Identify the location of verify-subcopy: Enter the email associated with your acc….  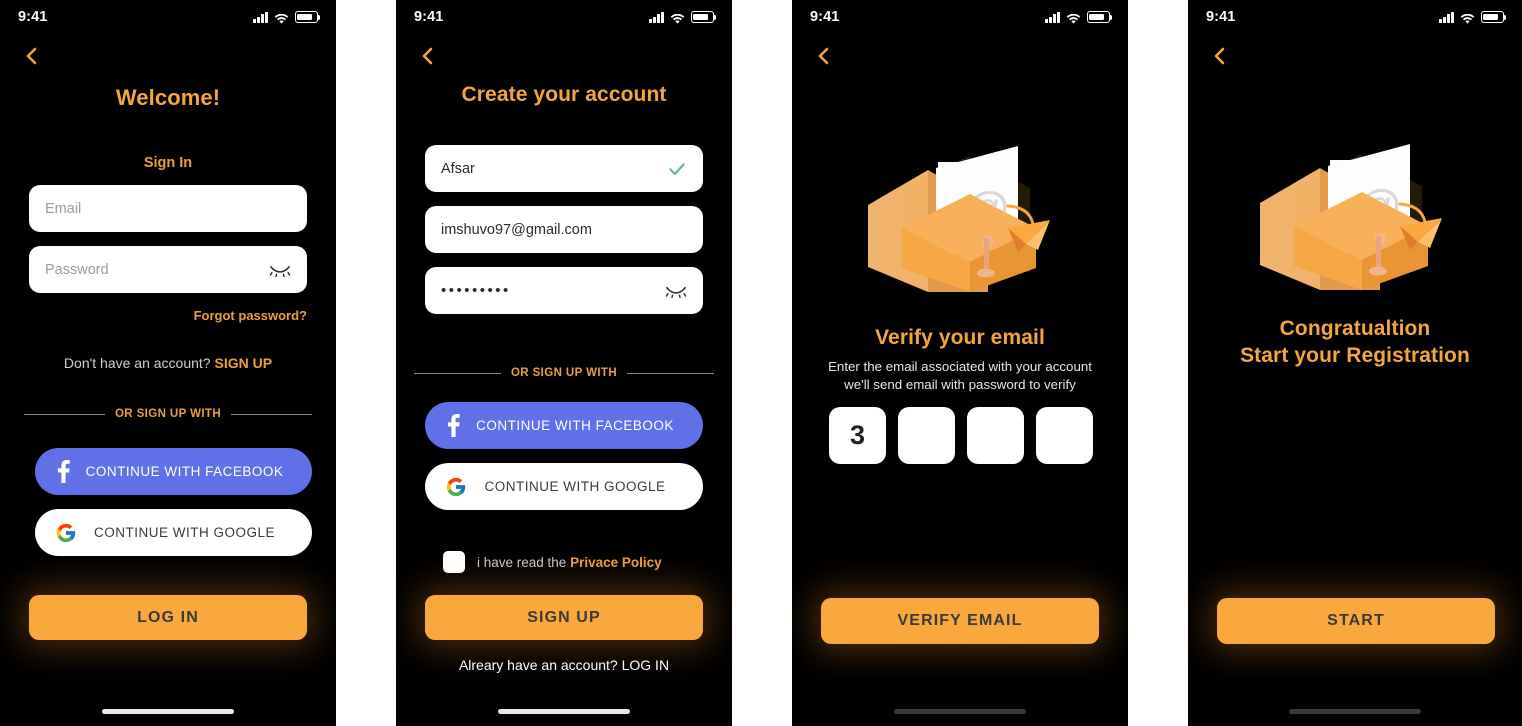
(960, 376).